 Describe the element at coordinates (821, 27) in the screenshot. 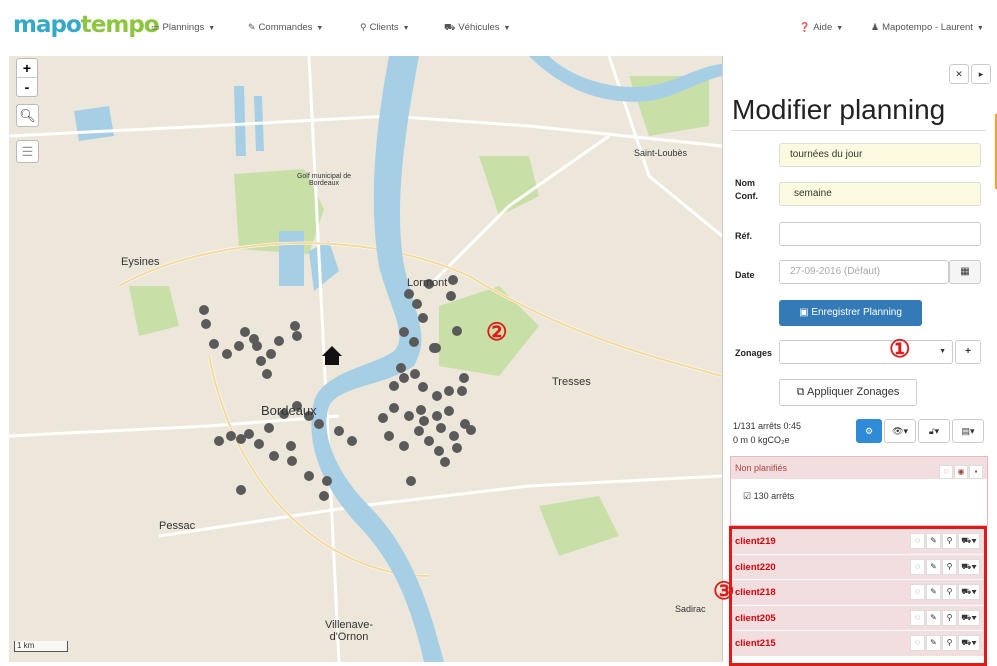

I see `nav-aide: ❓ Aide ▼` at that location.